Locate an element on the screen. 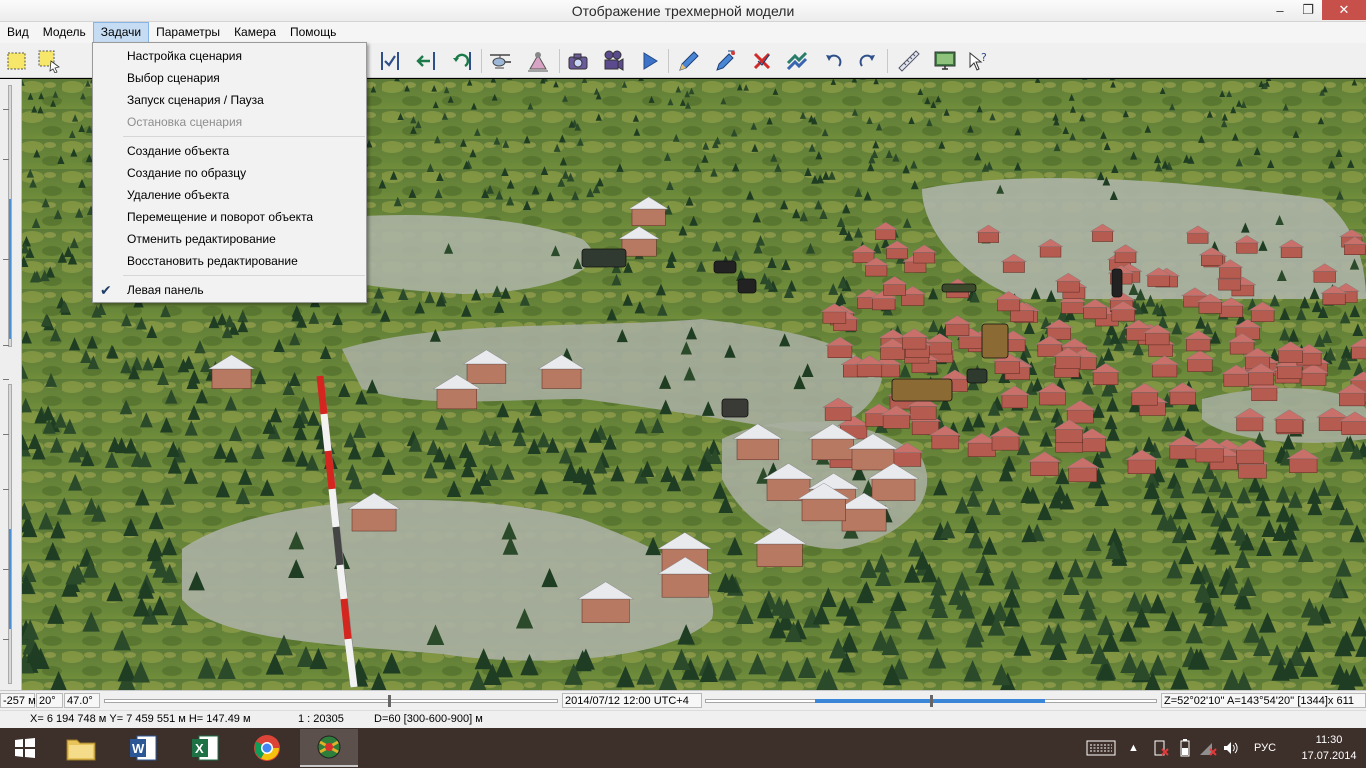 The width and height of the screenshot is (1366, 768). taskbar-explorer is located at coordinates (81, 748).